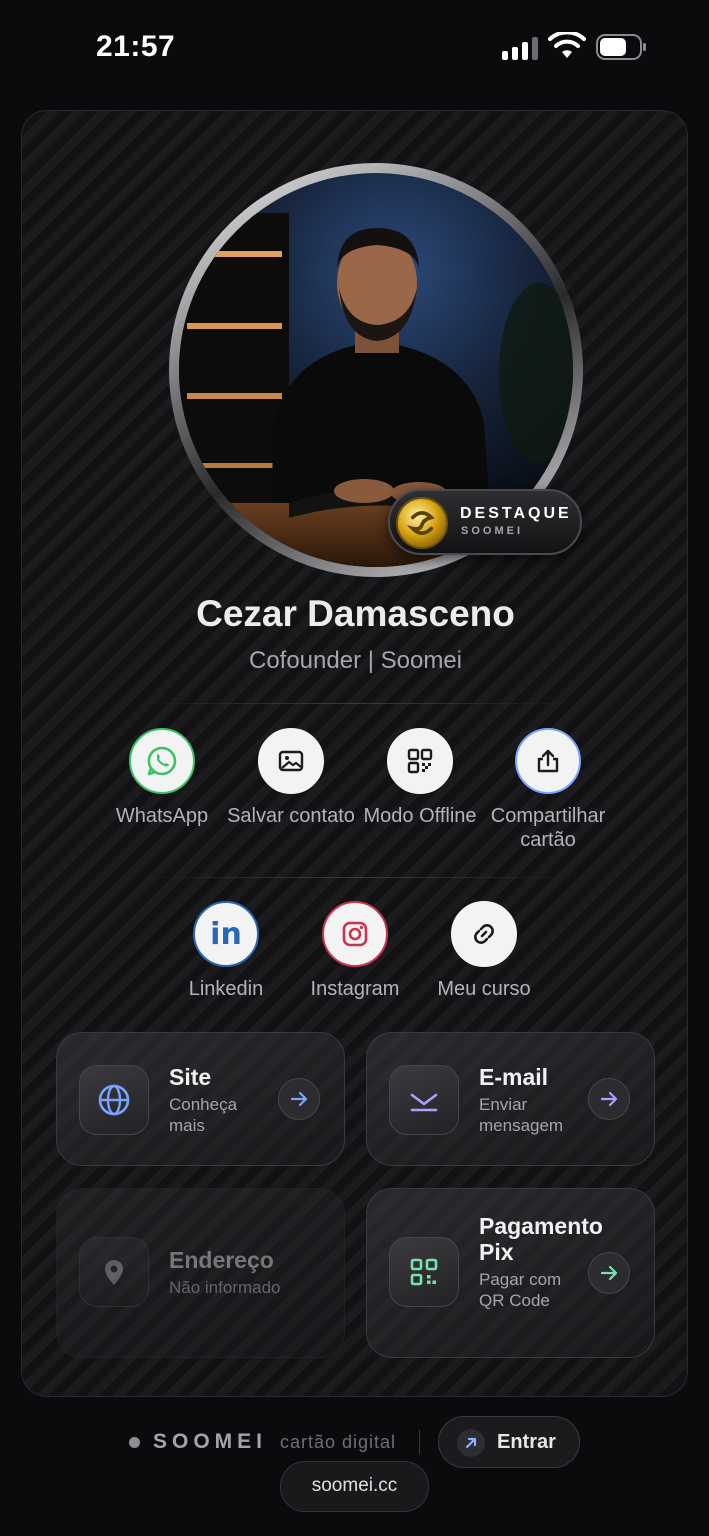 The image size is (709, 1536). I want to click on address-tile: Endereço Não informado, so click(200, 1273).